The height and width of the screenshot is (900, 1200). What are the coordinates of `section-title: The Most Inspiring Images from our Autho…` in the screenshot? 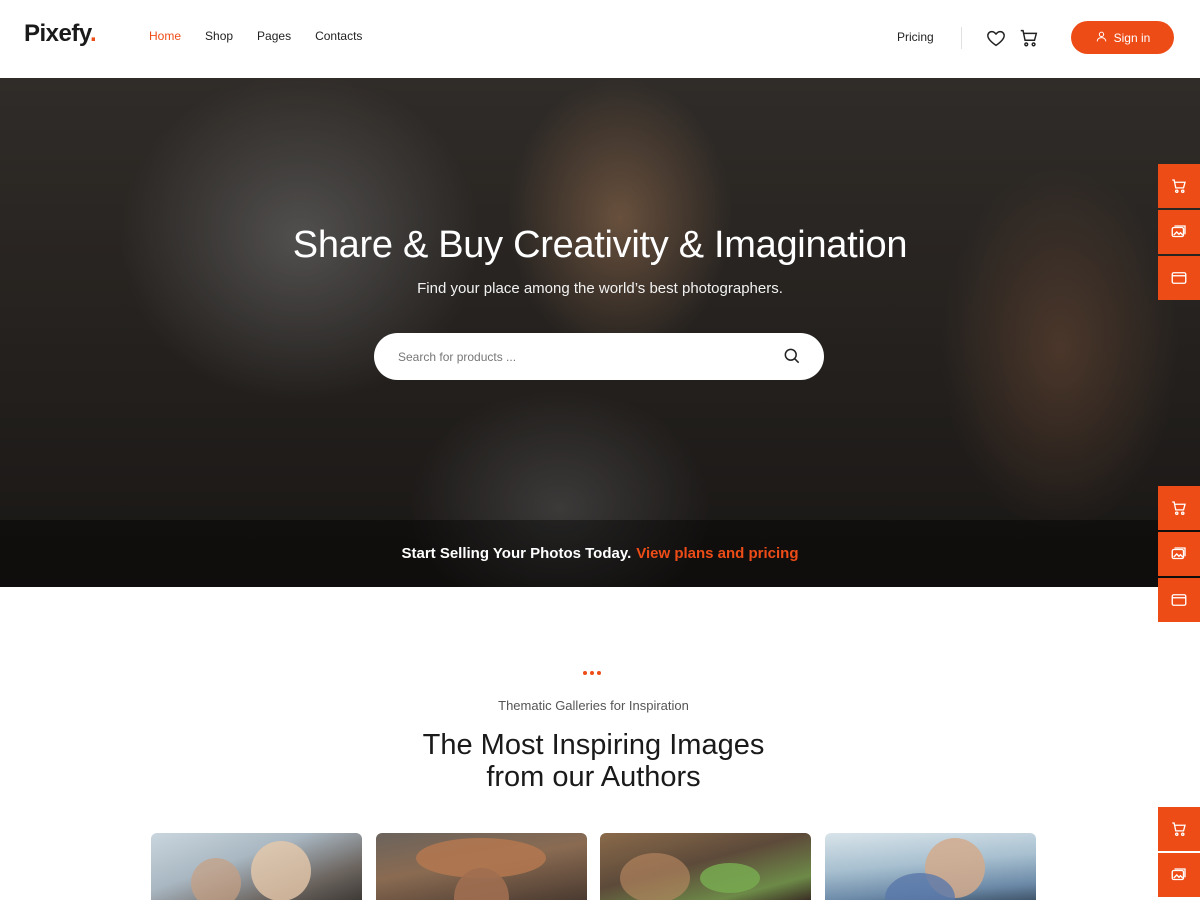 It's located at (593, 761).